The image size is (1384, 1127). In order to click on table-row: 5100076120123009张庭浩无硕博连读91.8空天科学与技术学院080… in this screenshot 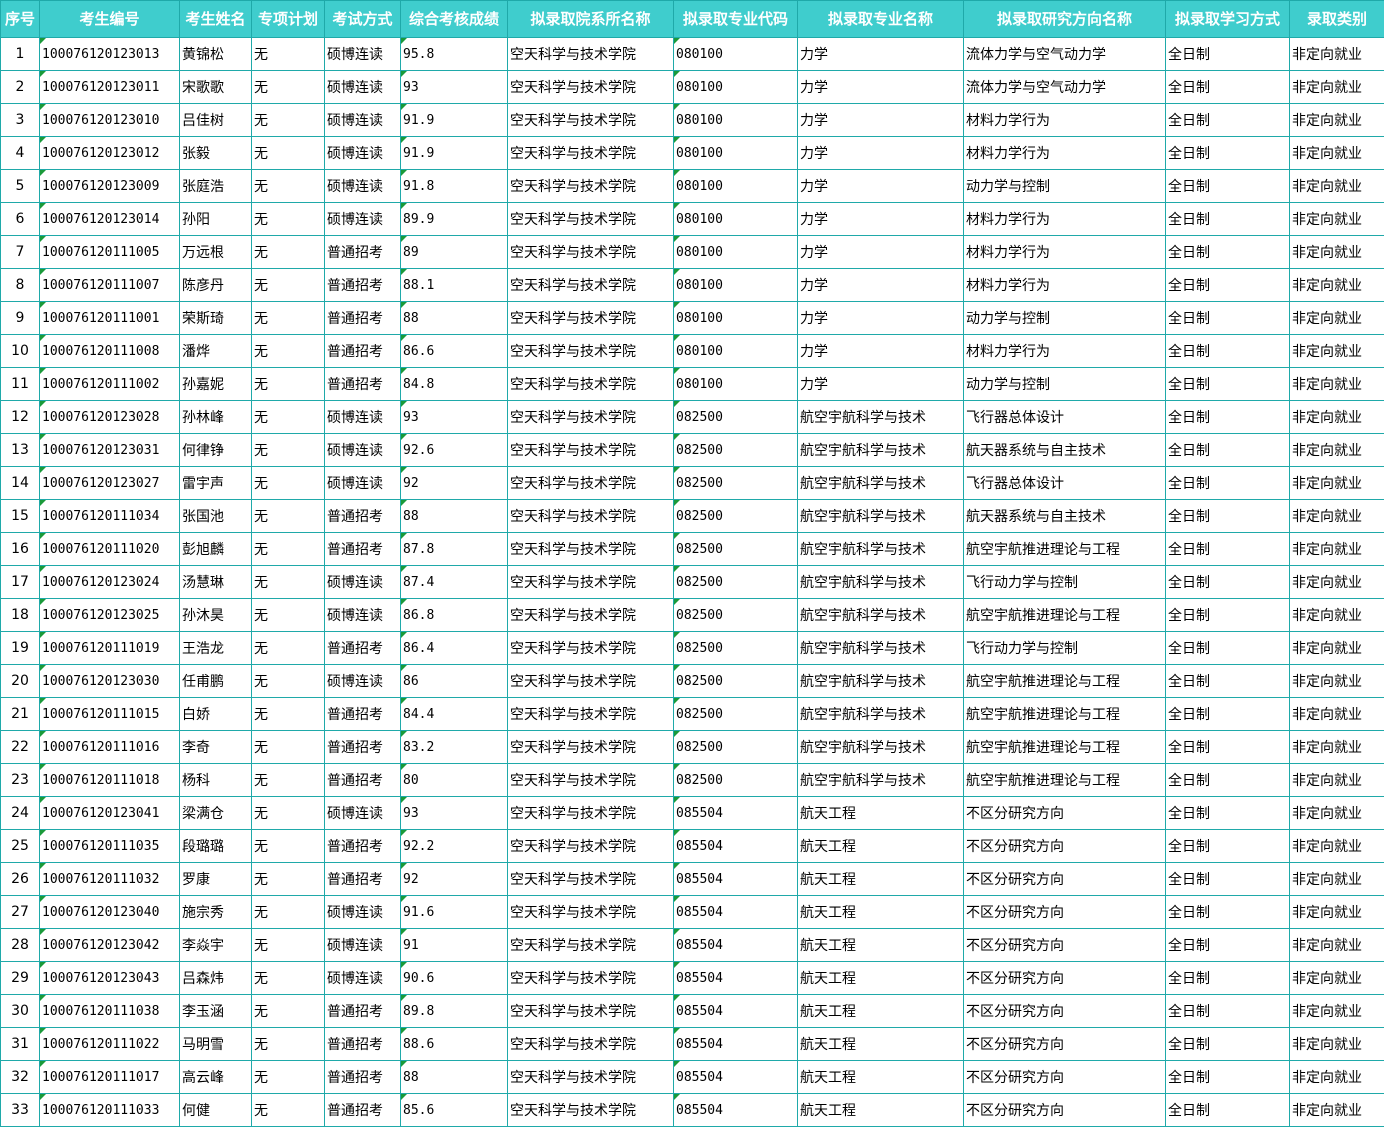, I will do `click(692, 186)`.